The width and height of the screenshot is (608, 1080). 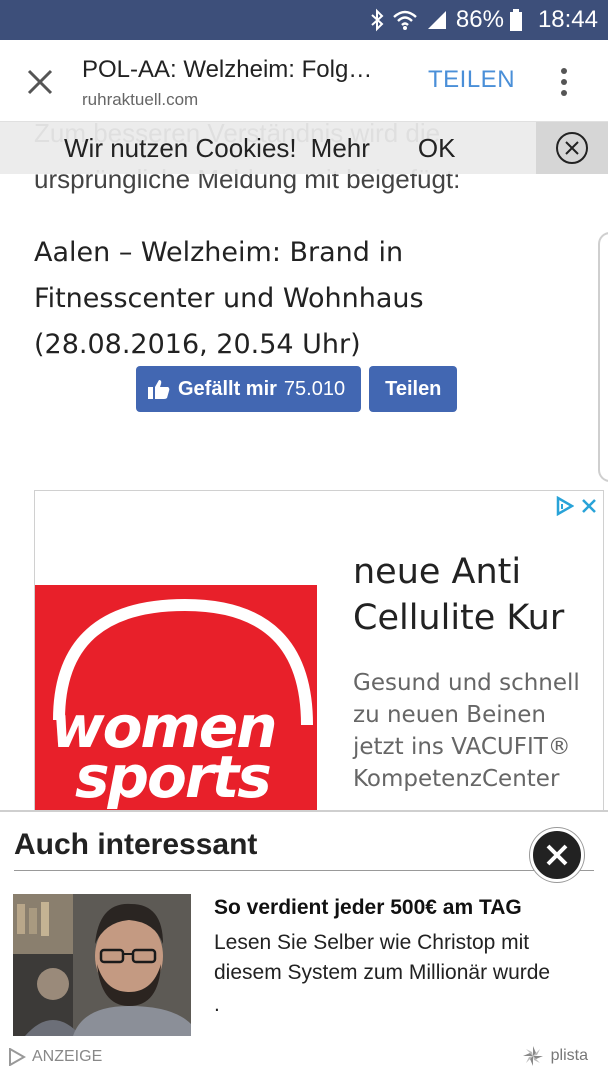 I want to click on sponsored-label: ANZEIGE, so click(x=55, y=1057).